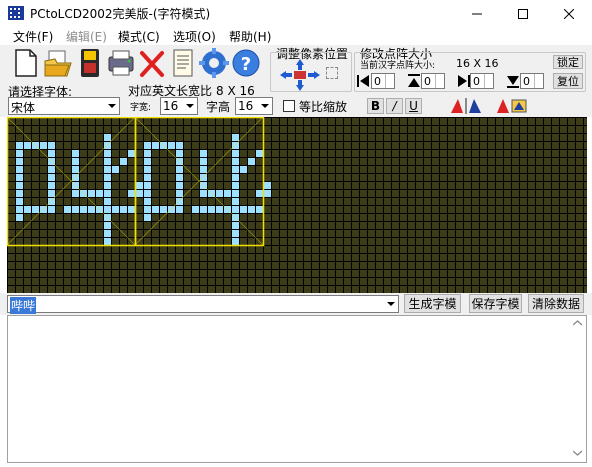 The image size is (592, 467). I want to click on notepad-icon, so click(183, 63).